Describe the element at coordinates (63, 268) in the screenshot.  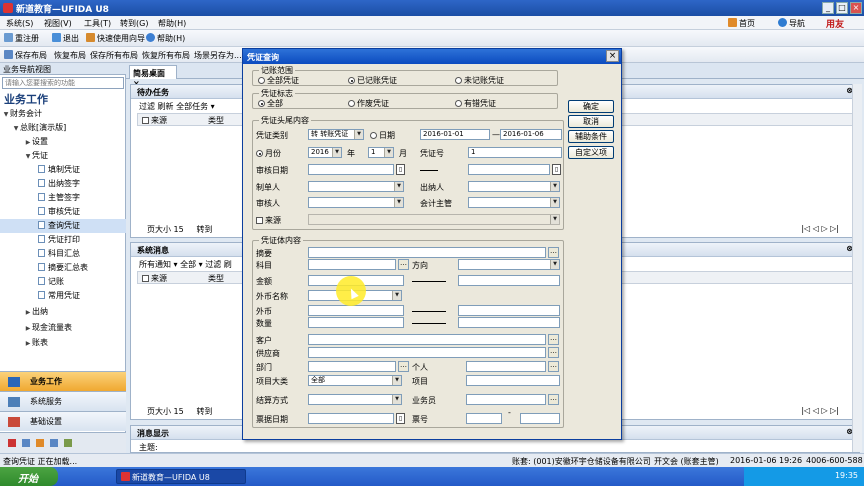
I see `tree-item-abstract-summary: 摘要汇总表` at that location.